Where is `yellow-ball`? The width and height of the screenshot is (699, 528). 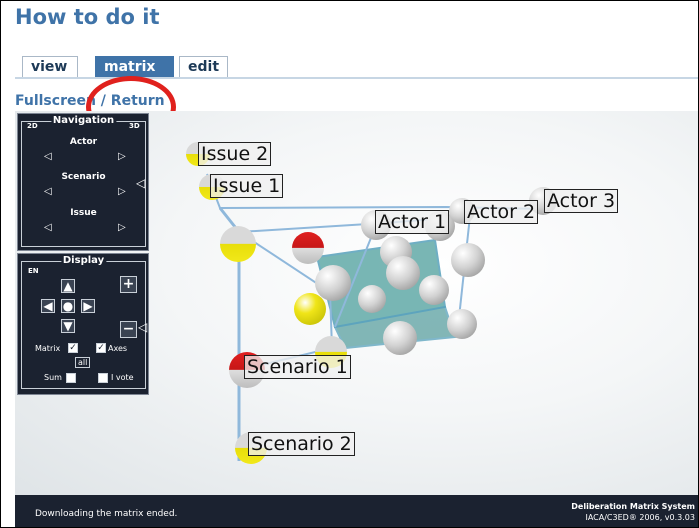
yellow-ball is located at coordinates (310, 309).